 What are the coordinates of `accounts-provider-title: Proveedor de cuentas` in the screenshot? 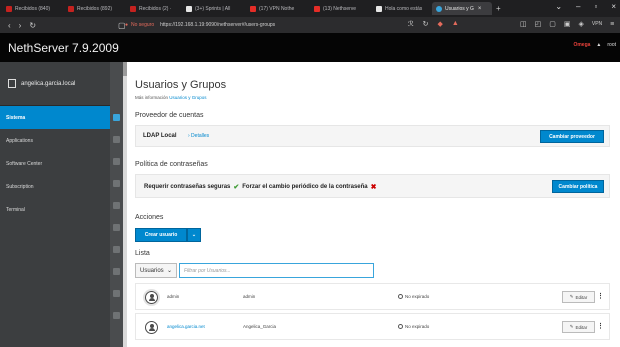 It's located at (169, 115).